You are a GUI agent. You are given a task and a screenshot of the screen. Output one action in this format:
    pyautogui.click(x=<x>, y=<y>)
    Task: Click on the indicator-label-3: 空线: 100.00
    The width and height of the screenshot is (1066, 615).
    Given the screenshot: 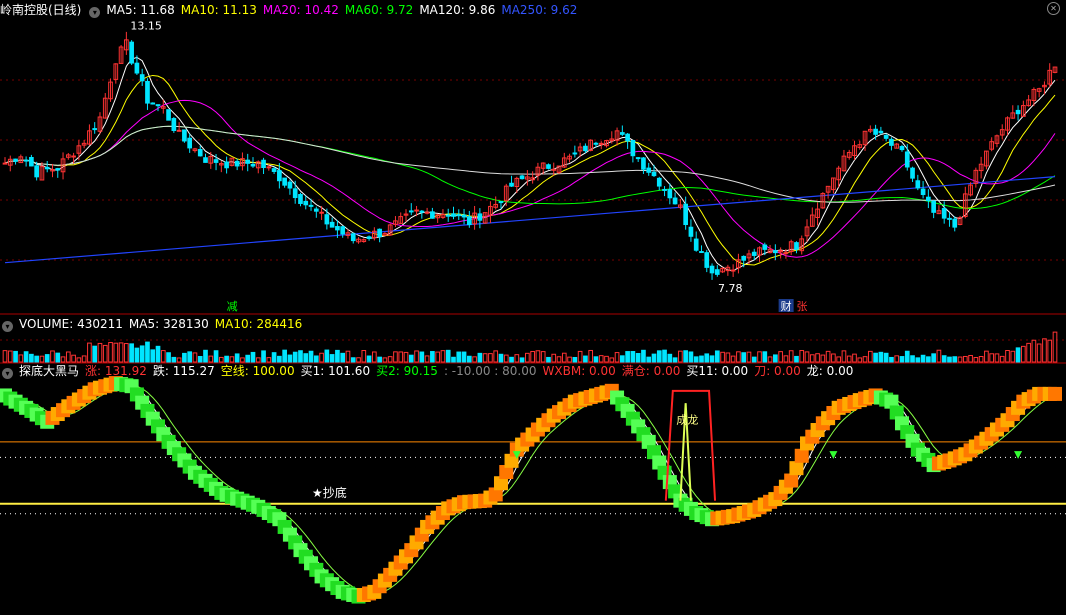 What is the action you would take?
    pyautogui.click(x=257, y=371)
    